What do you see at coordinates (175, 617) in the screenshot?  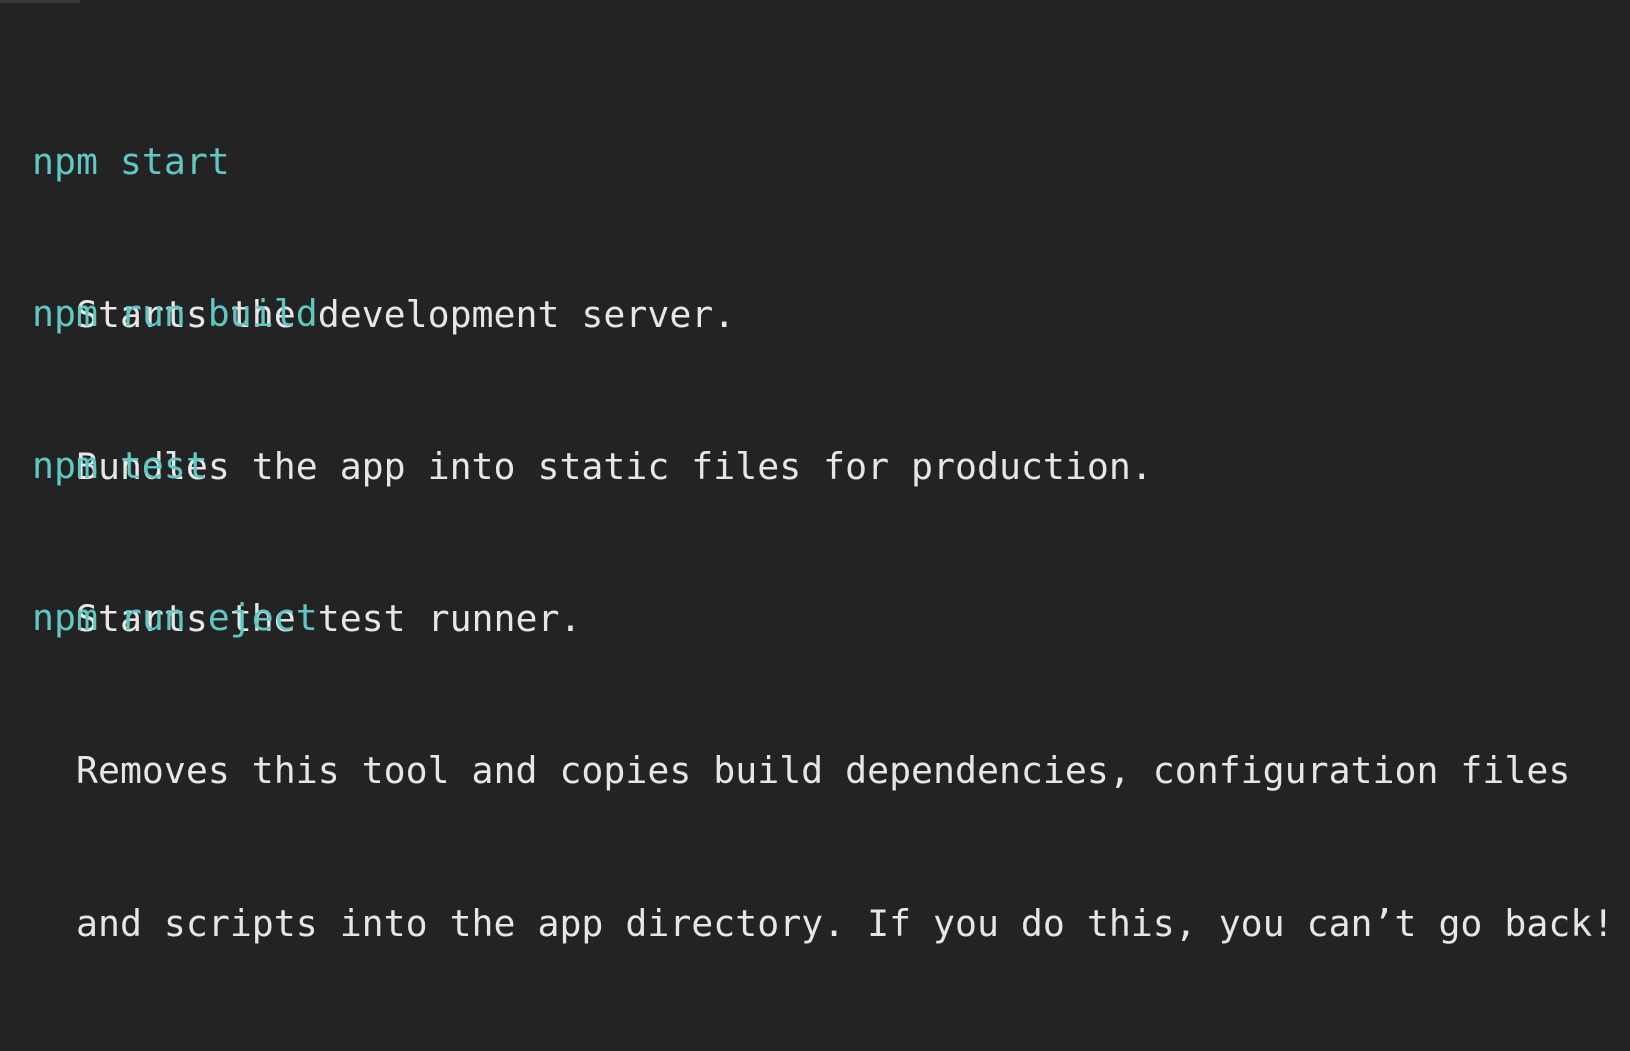 I see `command-text: npm run eject` at bounding box center [175, 617].